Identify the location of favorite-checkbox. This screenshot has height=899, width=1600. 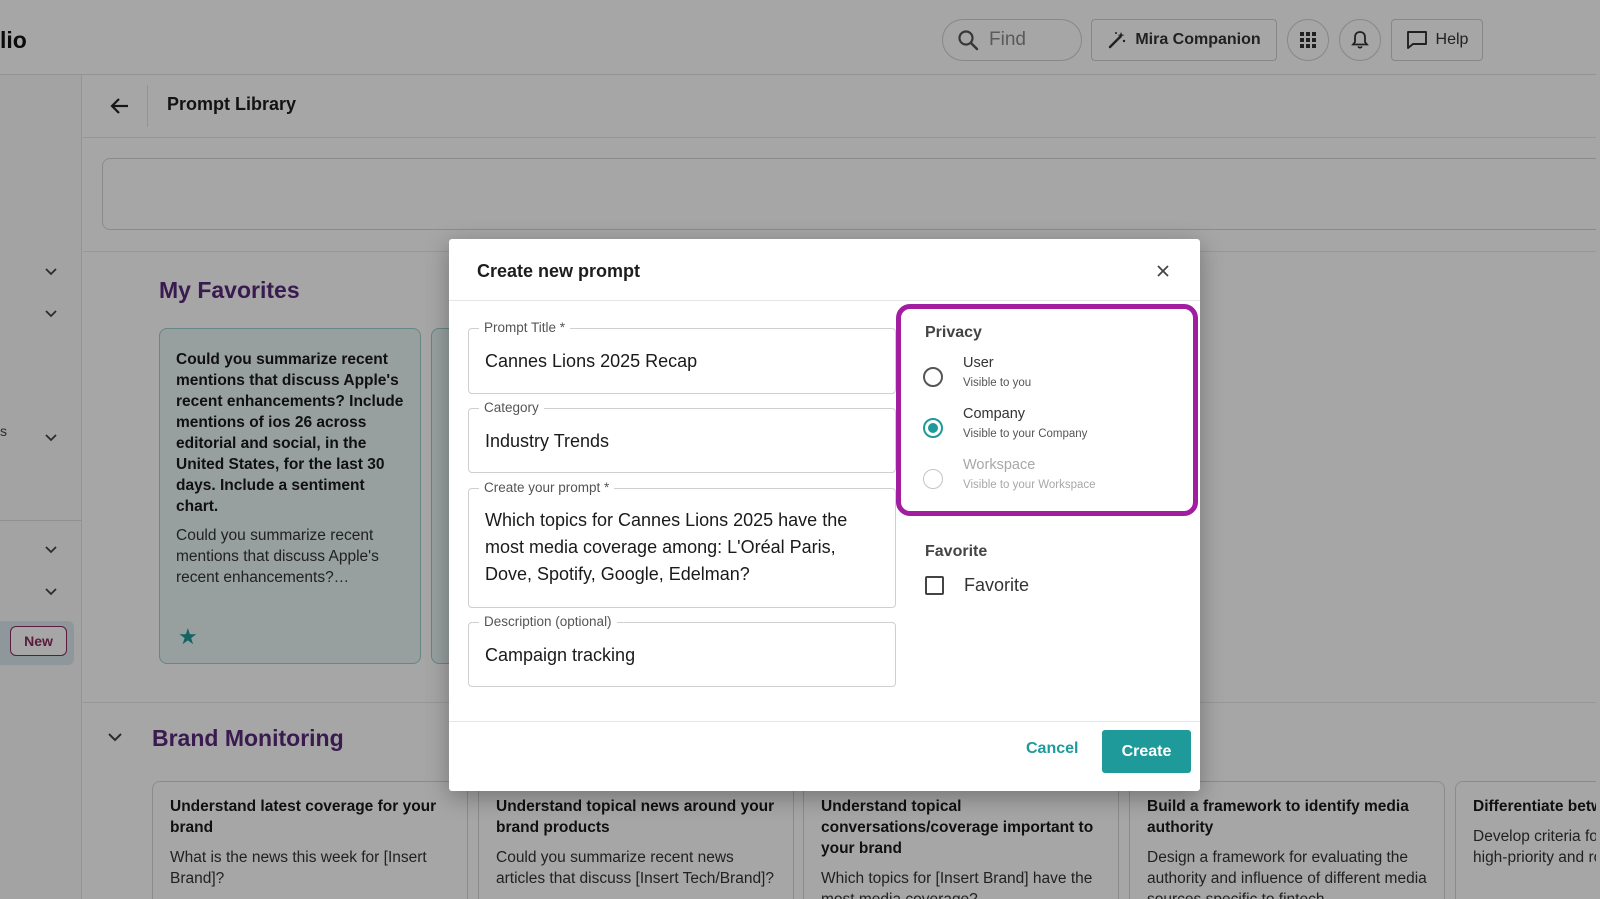
(934, 585).